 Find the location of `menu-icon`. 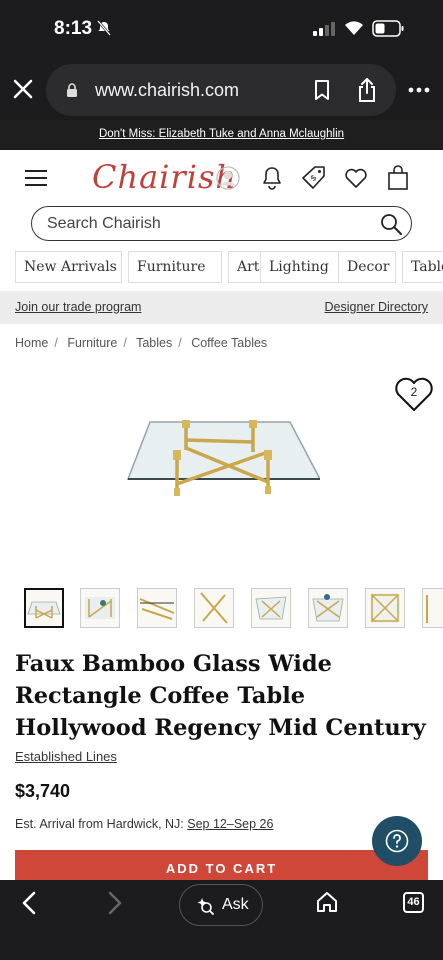

menu-icon is located at coordinates (36, 179).